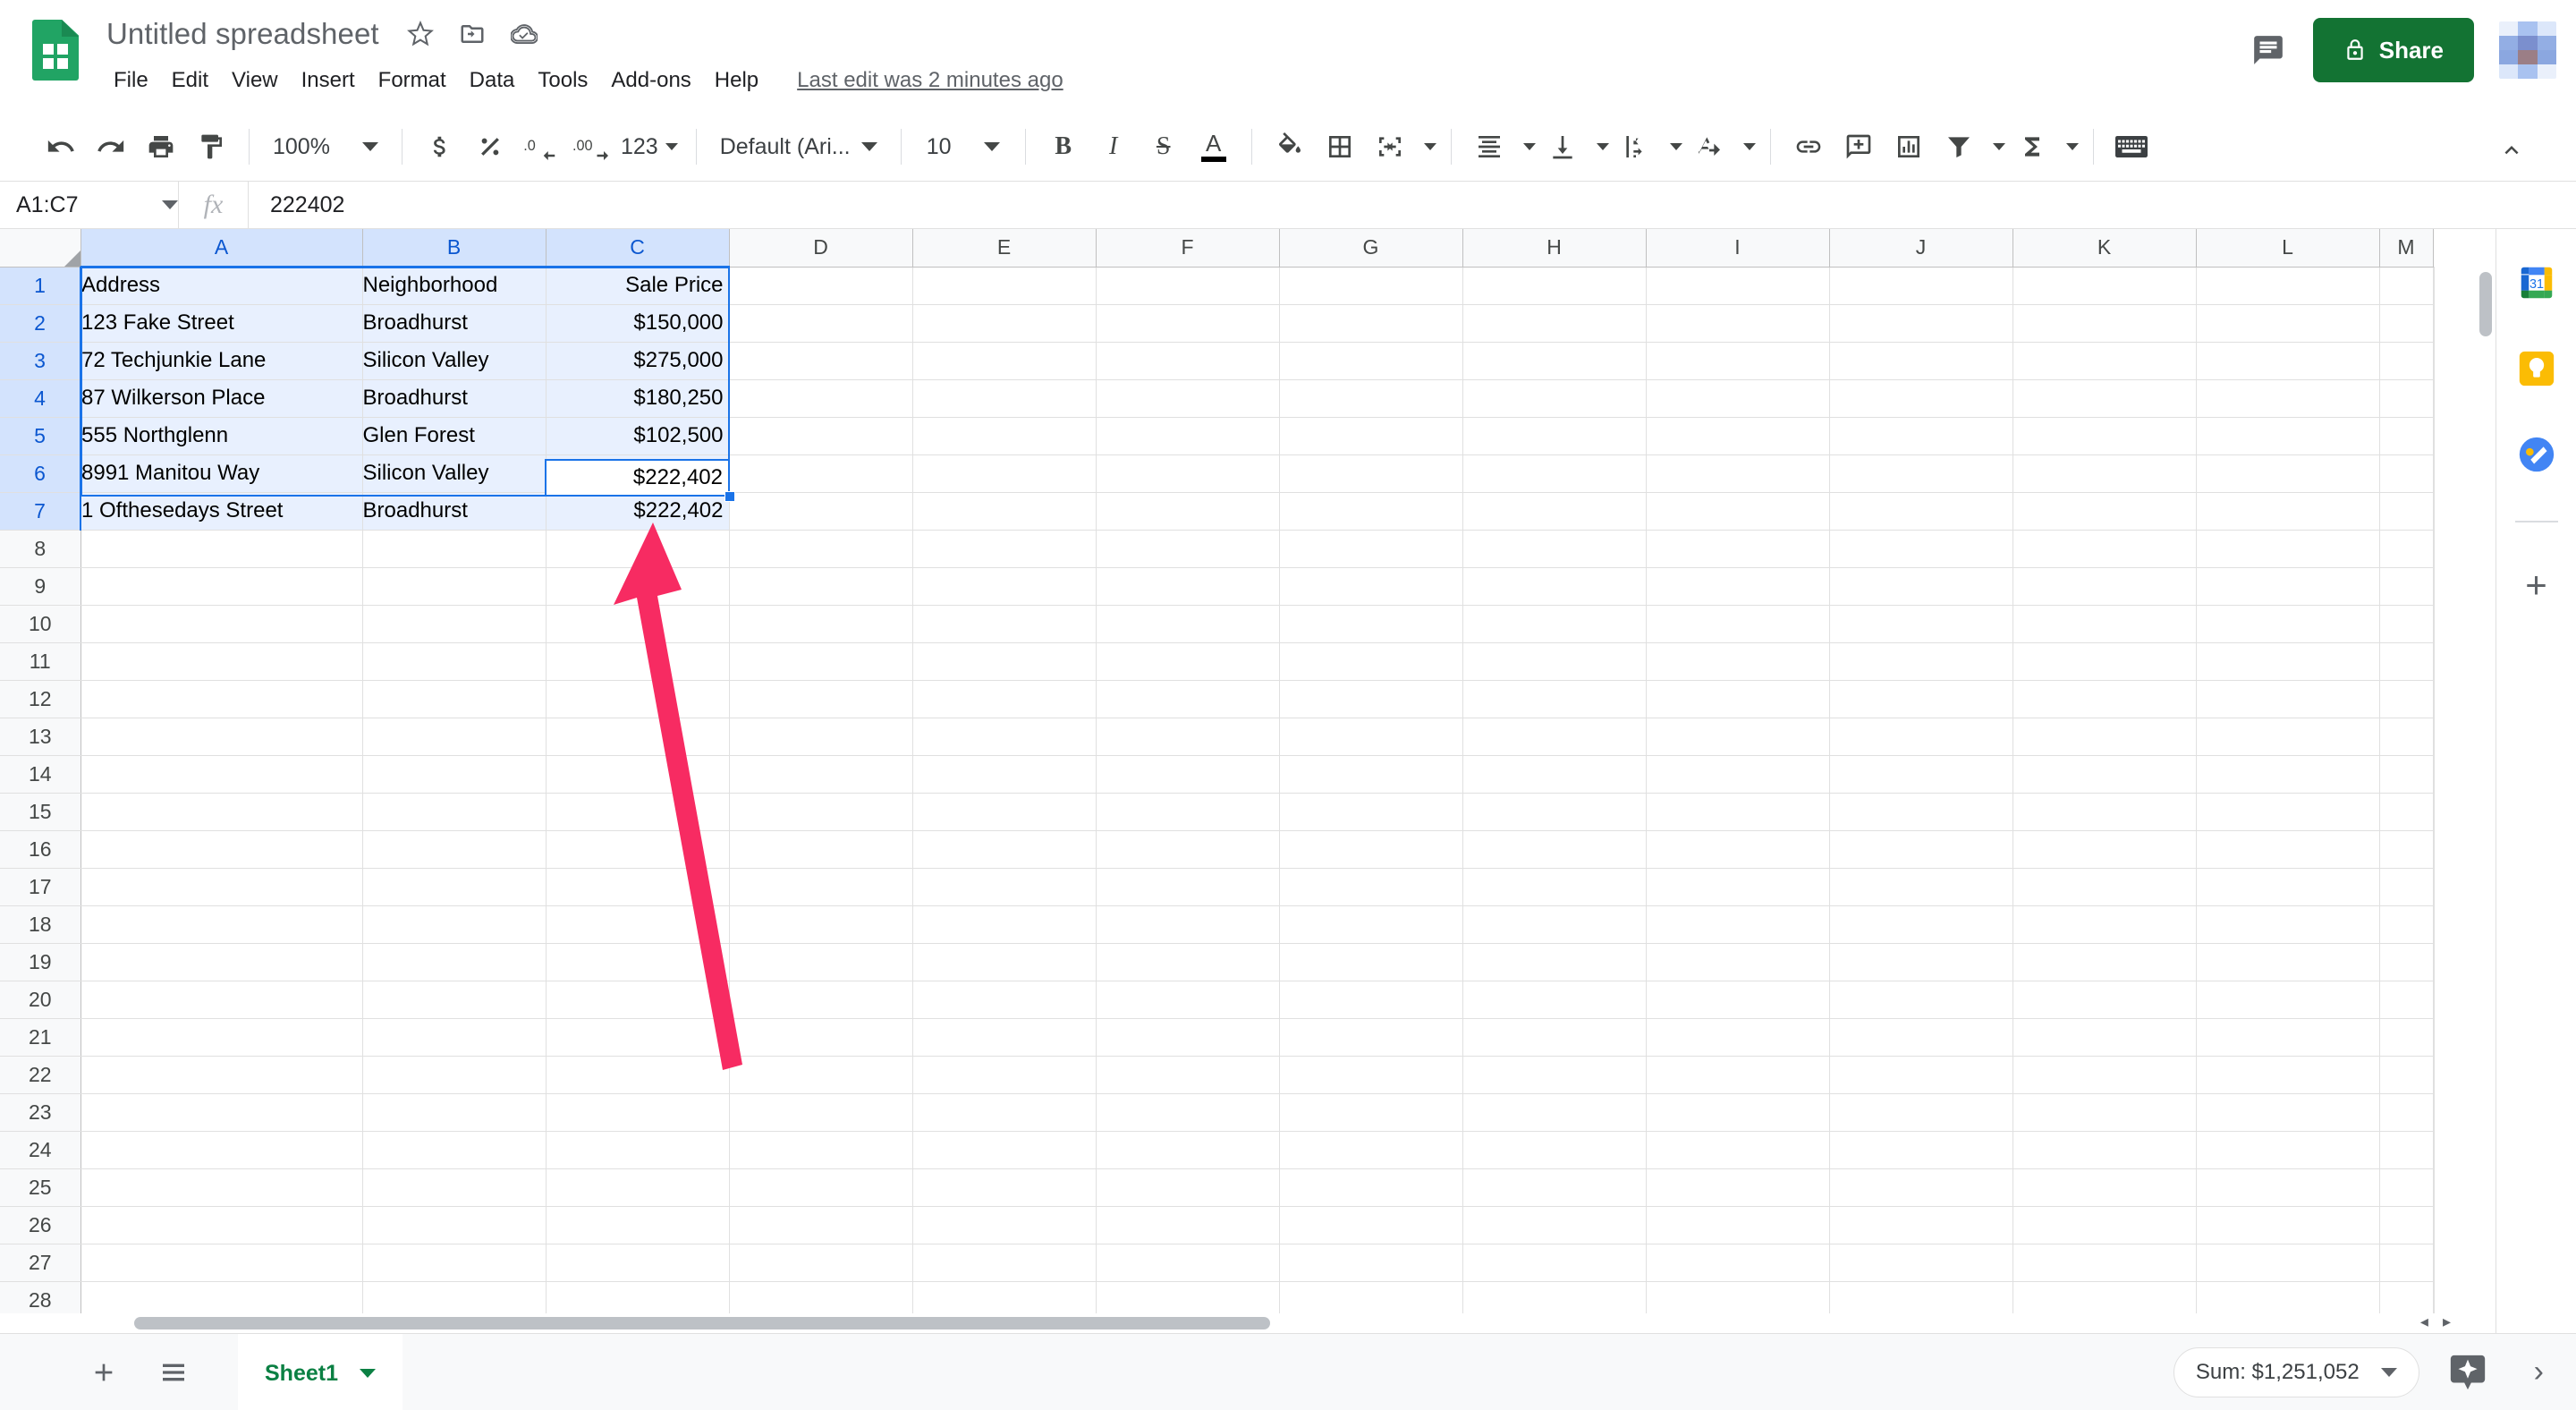 The width and height of the screenshot is (2576, 1410). What do you see at coordinates (1004, 361) in the screenshot?
I see `cell-E3` at bounding box center [1004, 361].